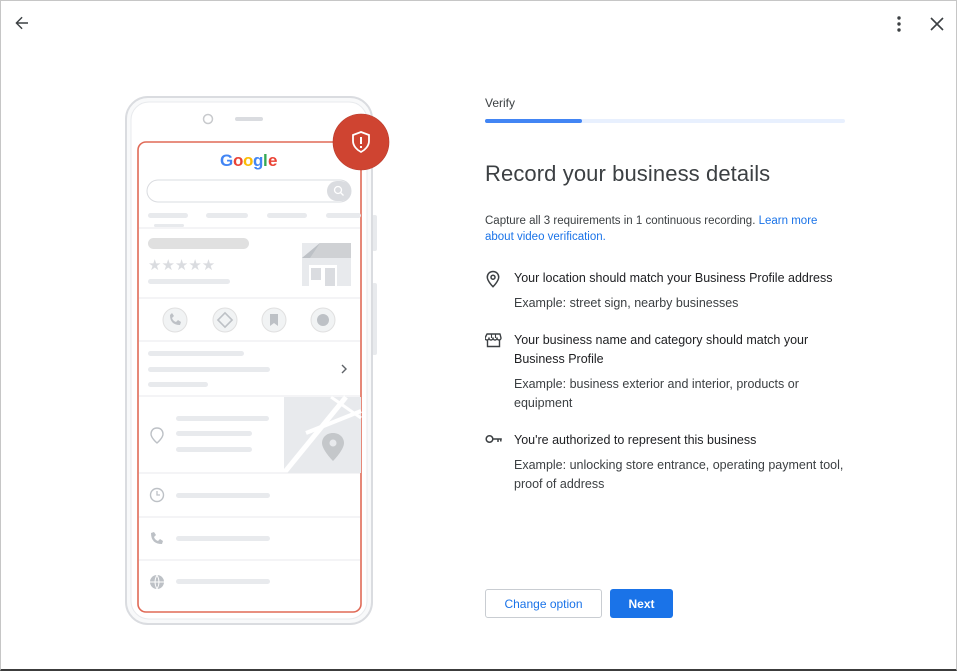  Describe the element at coordinates (258, 160) in the screenshot. I see `svg-text: g` at that location.